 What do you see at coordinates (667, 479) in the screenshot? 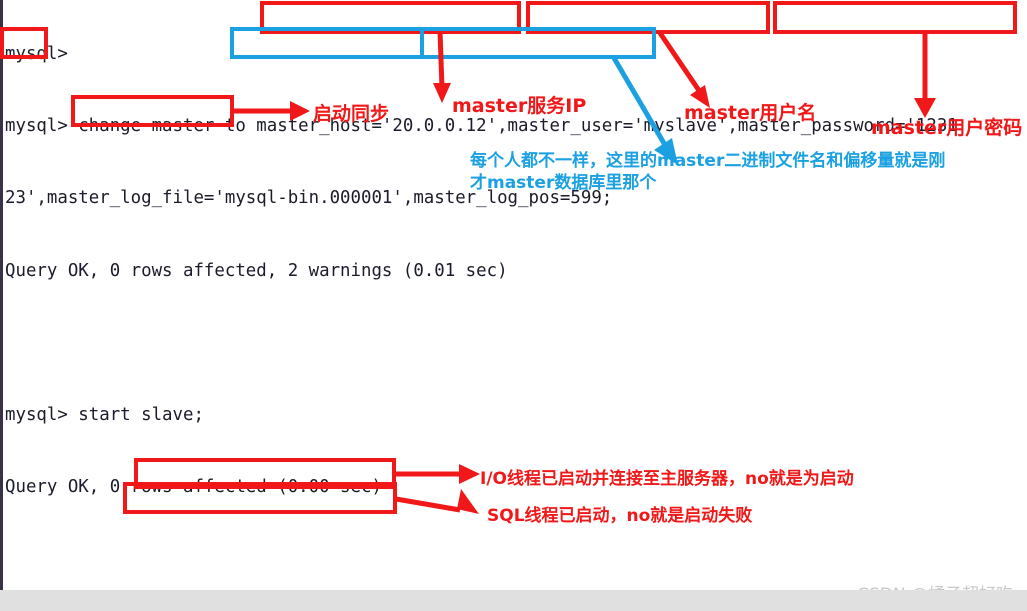
I see `annotation-io-thread: I/O线程已启动并连接至主服务器，no就是为启动` at bounding box center [667, 479].